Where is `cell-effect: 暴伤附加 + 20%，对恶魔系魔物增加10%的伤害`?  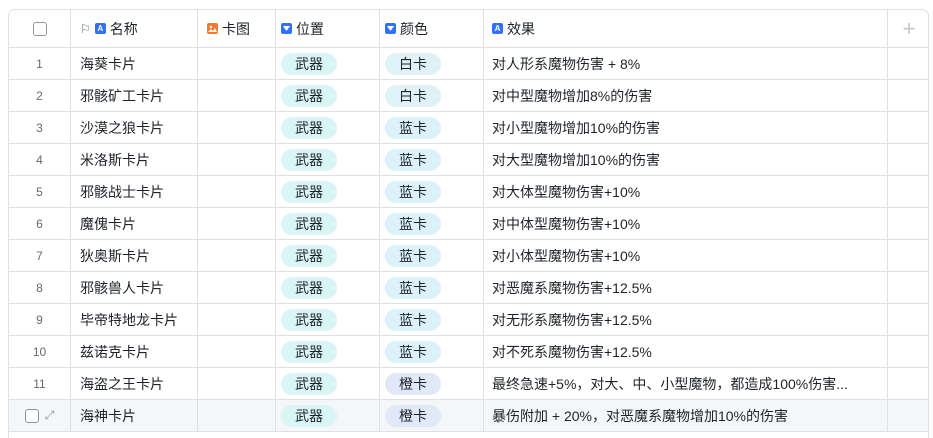 cell-effect: 暴伤附加 + 20%，对恶魔系魔物增加10%的伤害 is located at coordinates (686, 415).